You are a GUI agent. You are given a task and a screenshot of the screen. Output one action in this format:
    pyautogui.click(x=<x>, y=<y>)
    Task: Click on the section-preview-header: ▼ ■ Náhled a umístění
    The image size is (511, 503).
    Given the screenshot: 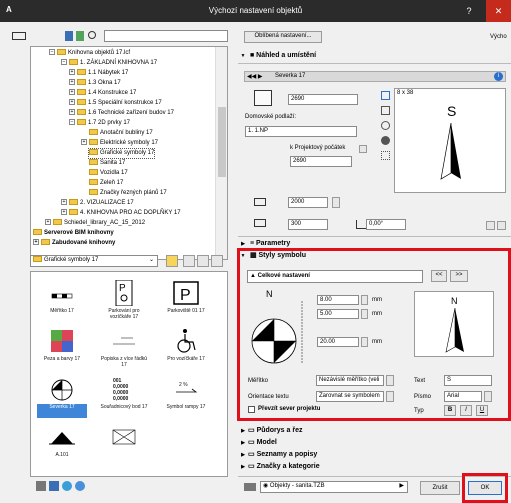 What is the action you would take?
    pyautogui.click(x=374, y=55)
    